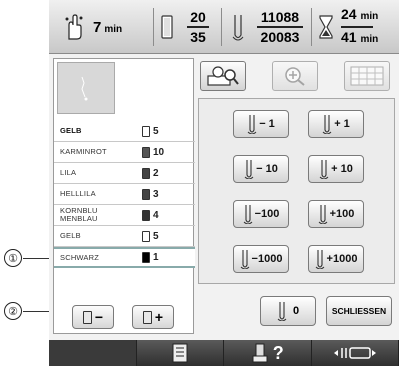  I want to click on color-row: KARMINROT 10, so click(124, 152).